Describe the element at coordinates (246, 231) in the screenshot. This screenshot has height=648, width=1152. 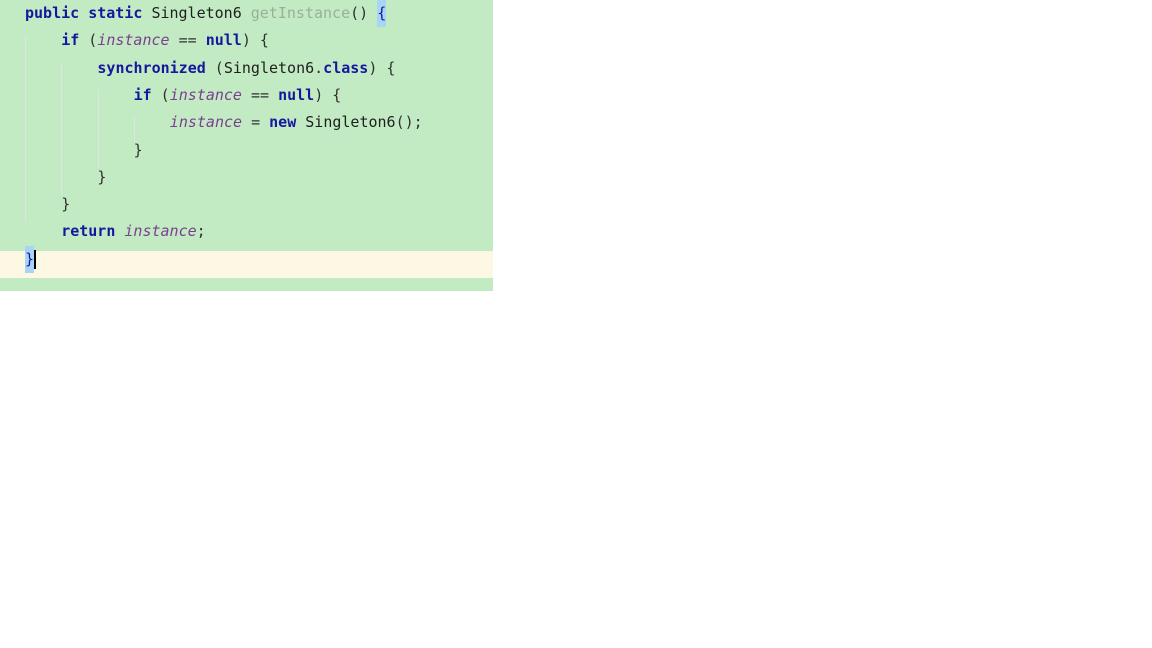
I see `code-line: return instance;` at that location.